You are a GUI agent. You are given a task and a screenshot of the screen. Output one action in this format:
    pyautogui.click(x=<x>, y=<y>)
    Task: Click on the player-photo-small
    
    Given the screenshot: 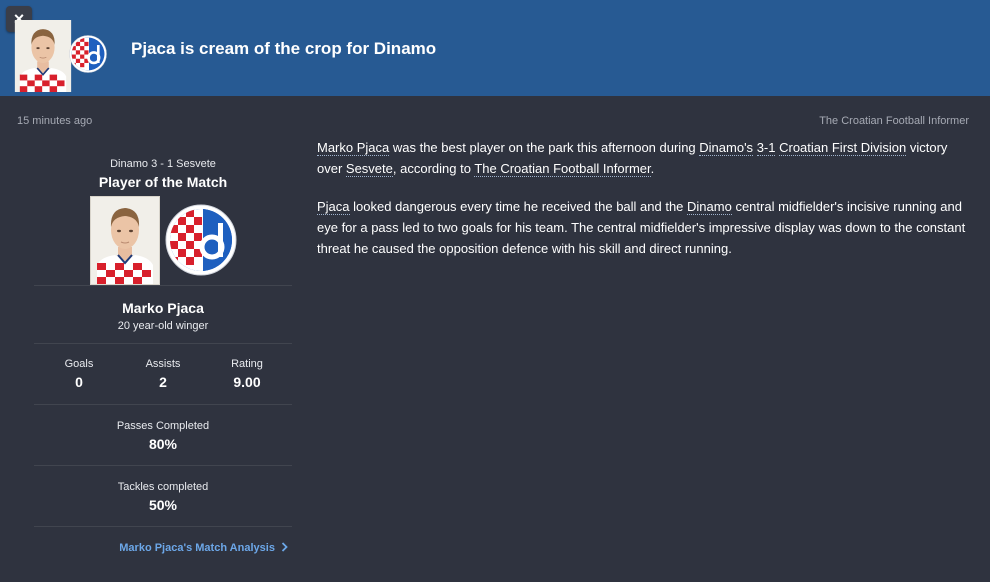 What is the action you would take?
    pyautogui.click(x=43, y=56)
    